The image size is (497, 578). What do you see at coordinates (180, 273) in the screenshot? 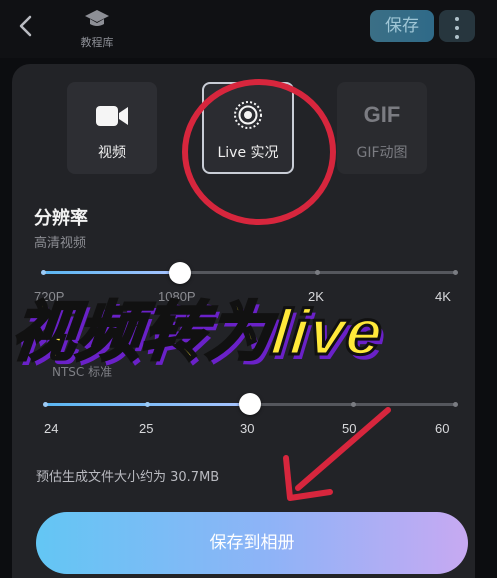
I see `resolution-slider-handle` at bounding box center [180, 273].